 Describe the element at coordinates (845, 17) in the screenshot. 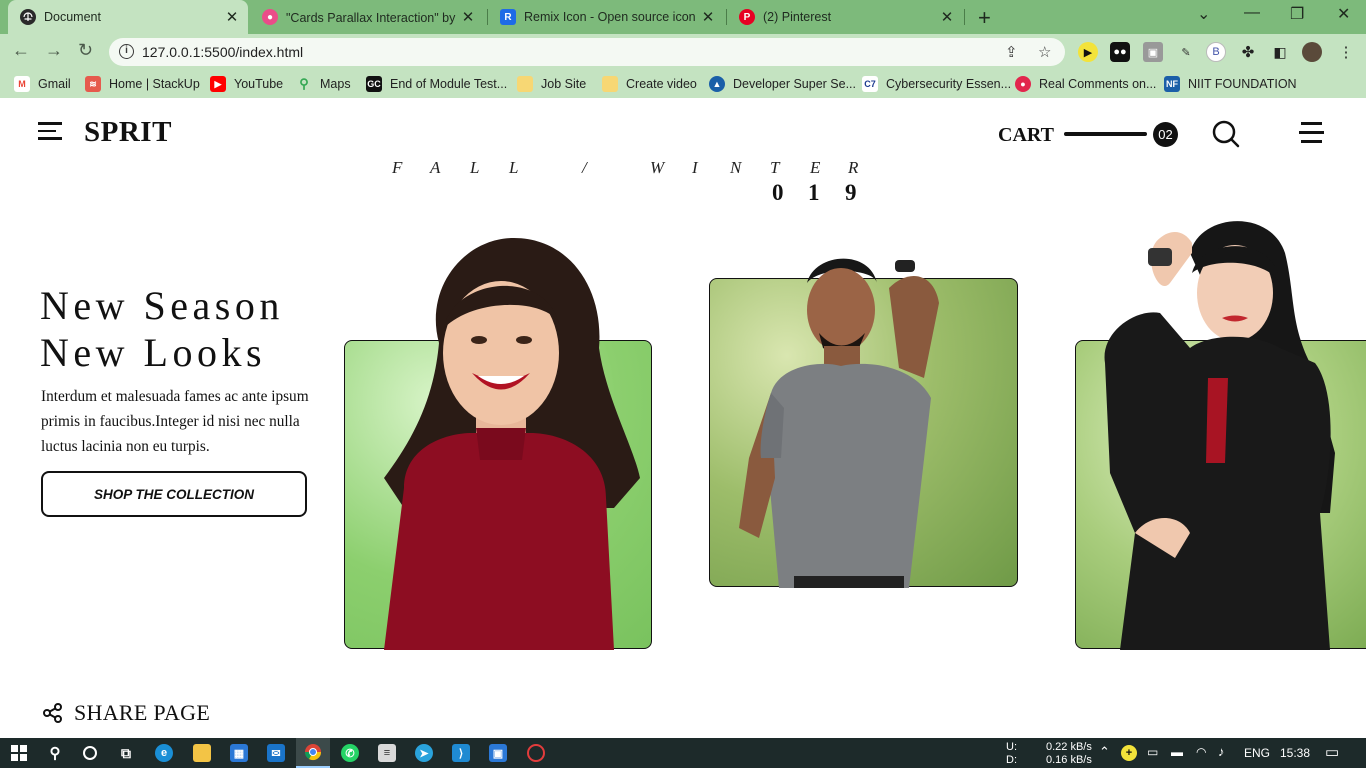

I see `tab-pinterest: P (2) Pinterest ✕` at that location.